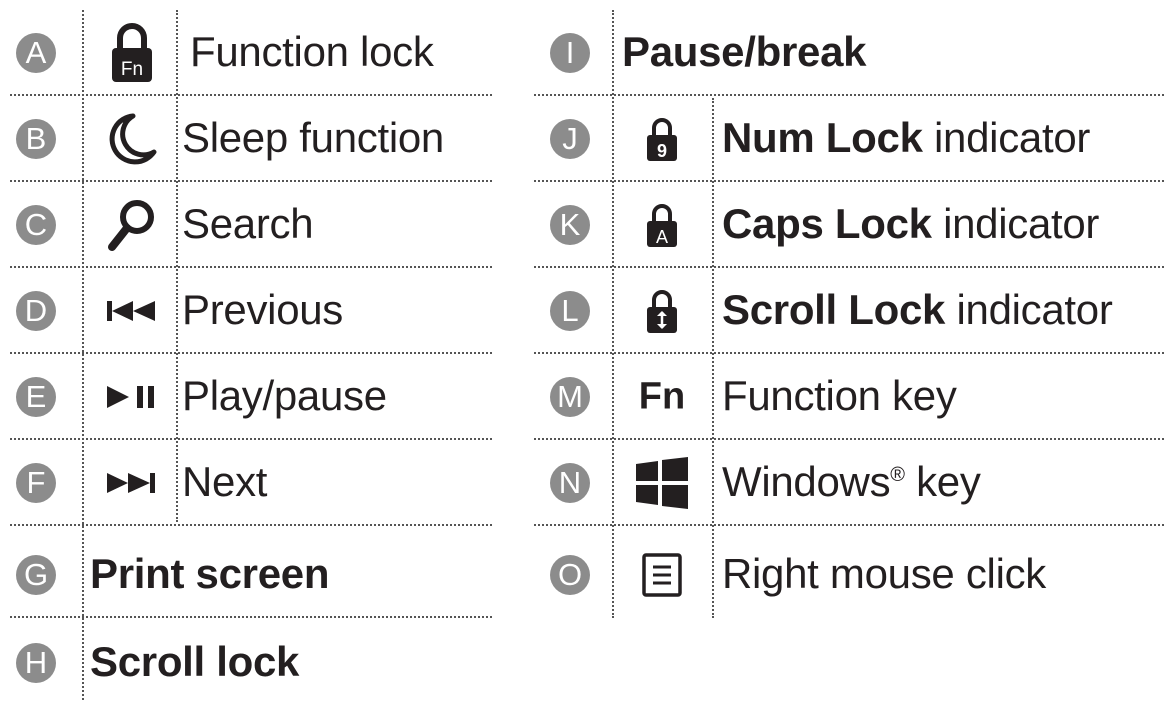  What do you see at coordinates (36, 139) in the screenshot?
I see `badge-b: B` at bounding box center [36, 139].